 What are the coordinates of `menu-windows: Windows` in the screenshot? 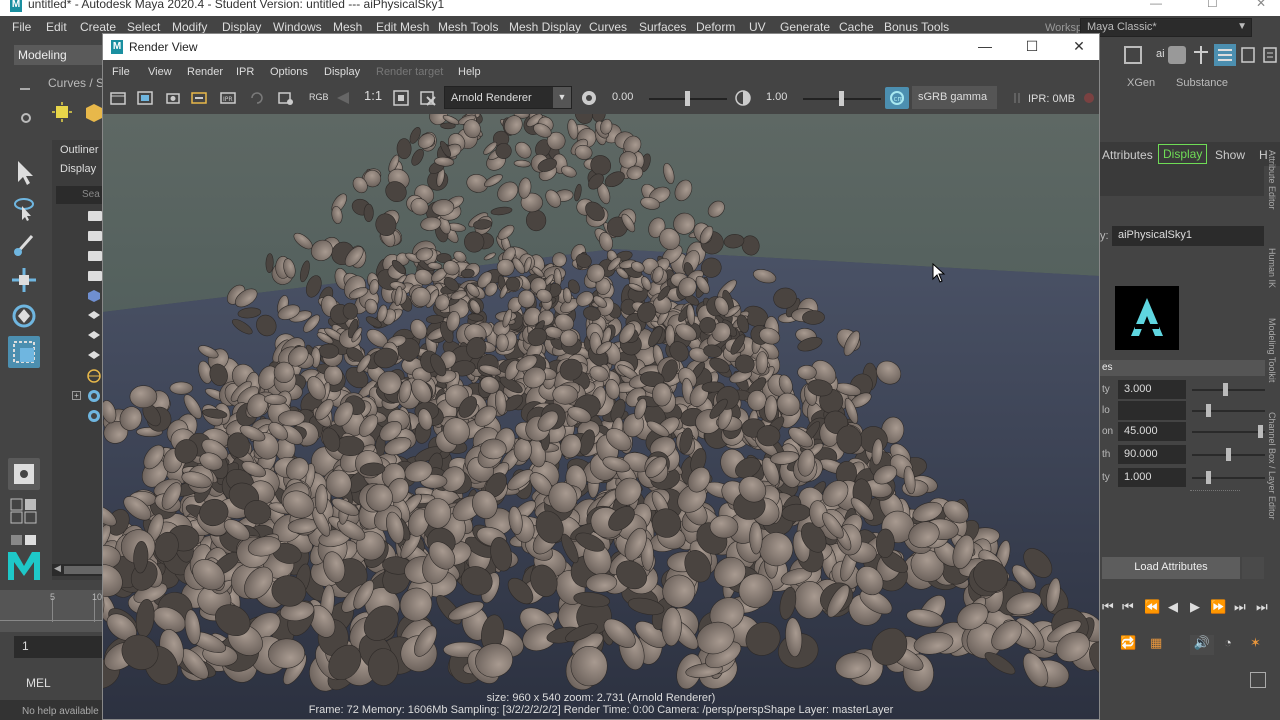 It's located at (297, 27).